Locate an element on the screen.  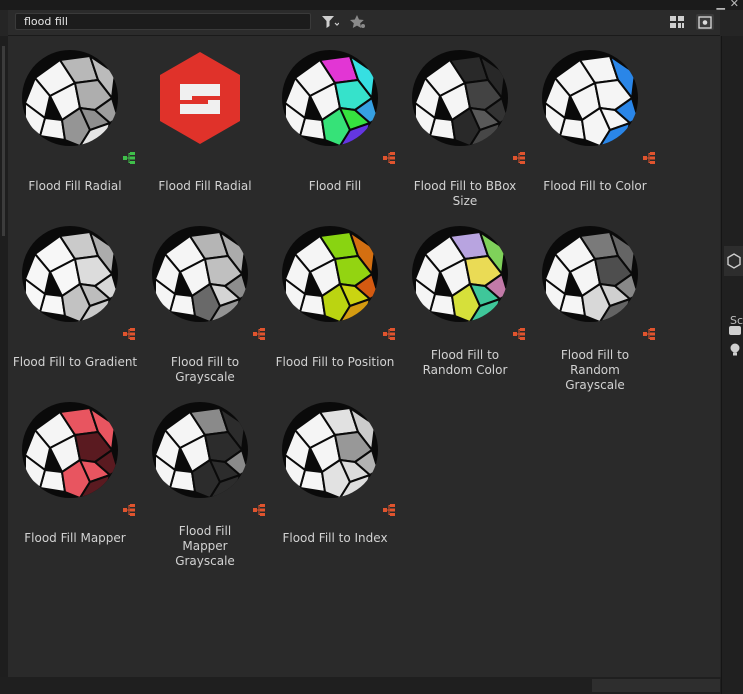
result-tile: Flood Fill is located at coordinates (335, 124).